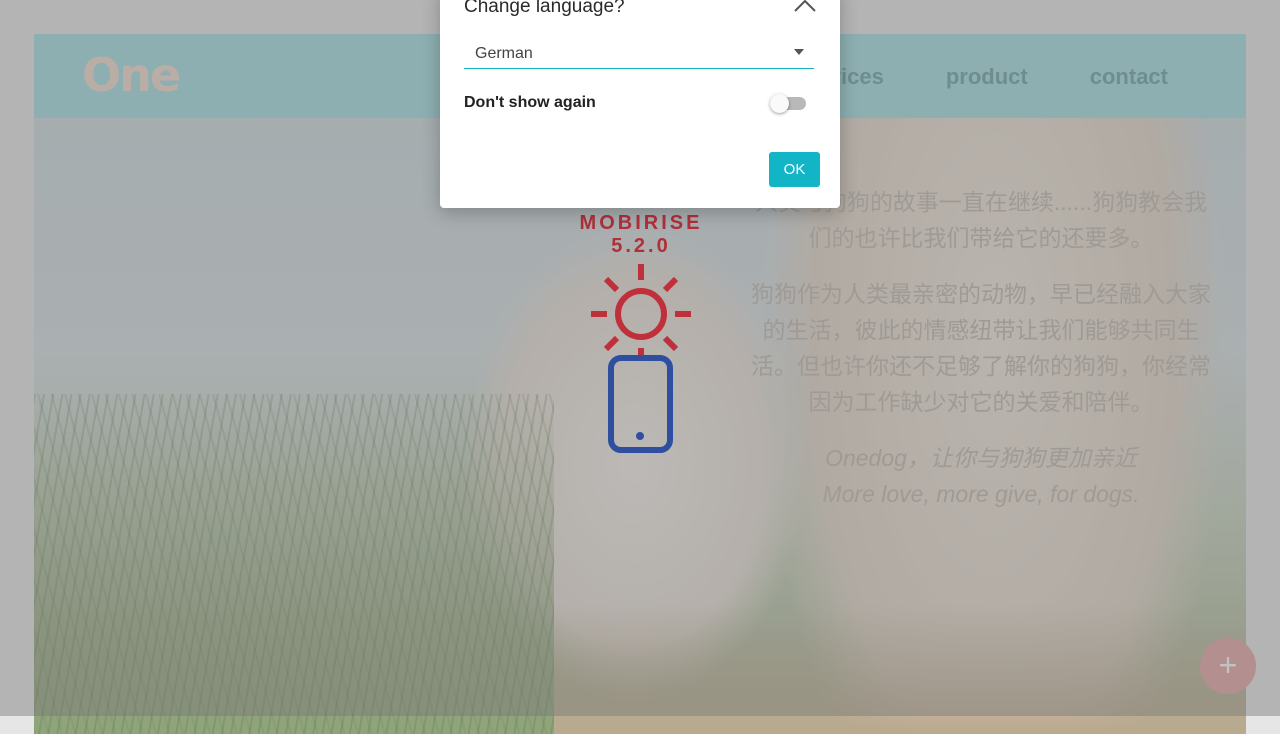 The height and width of the screenshot is (734, 1280). I want to click on toggle-knob, so click(779, 103).